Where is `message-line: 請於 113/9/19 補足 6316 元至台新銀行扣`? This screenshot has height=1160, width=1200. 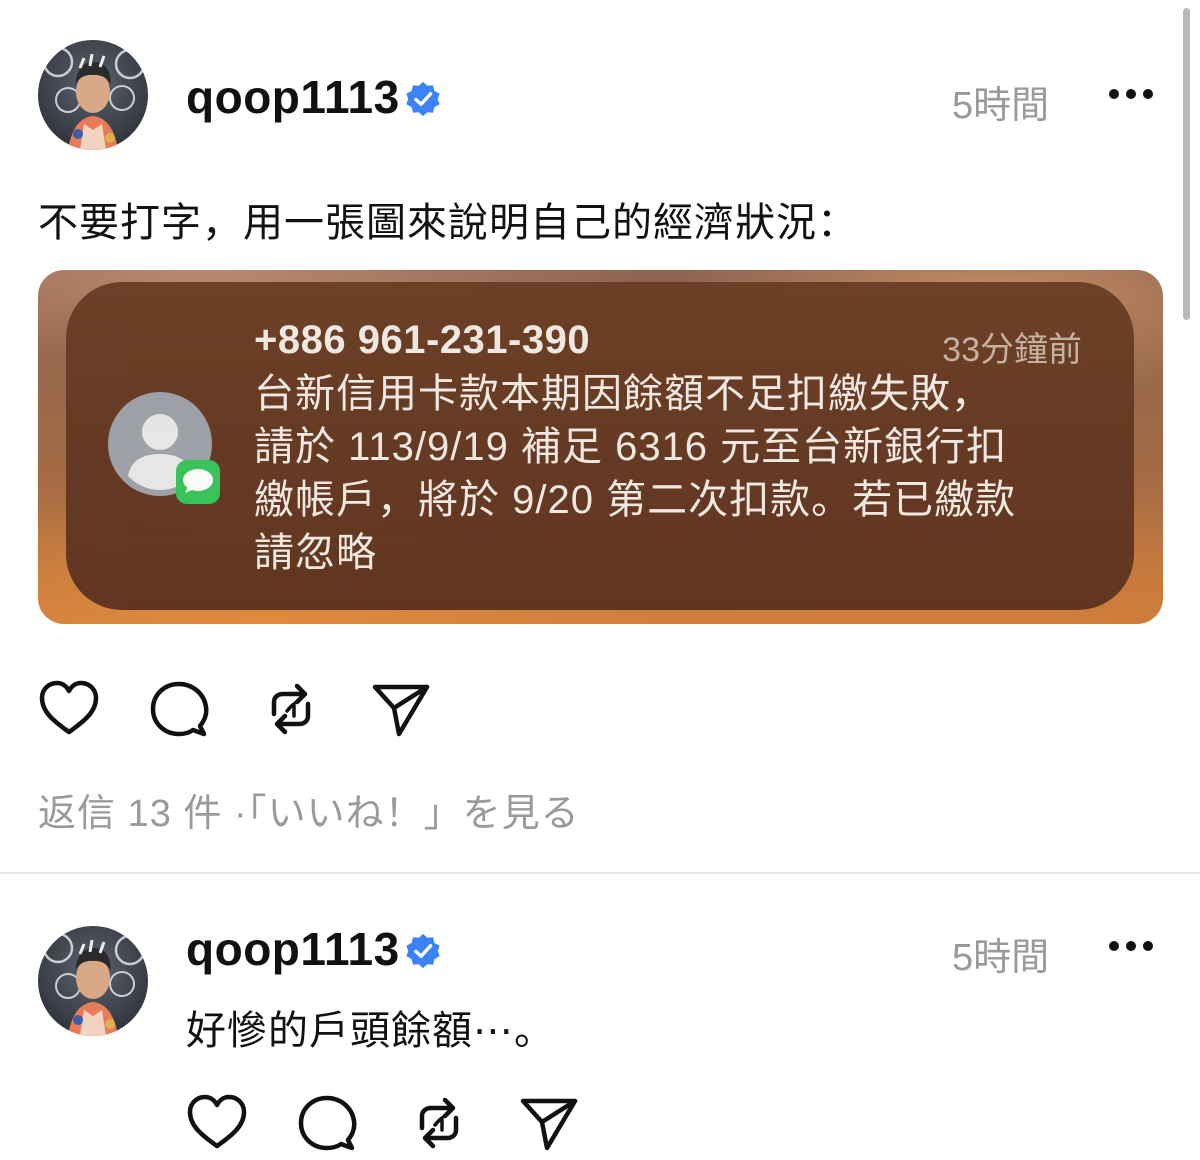 message-line: 請於 113/9/19 補足 6316 元至台新銀行扣 is located at coordinates (631, 447).